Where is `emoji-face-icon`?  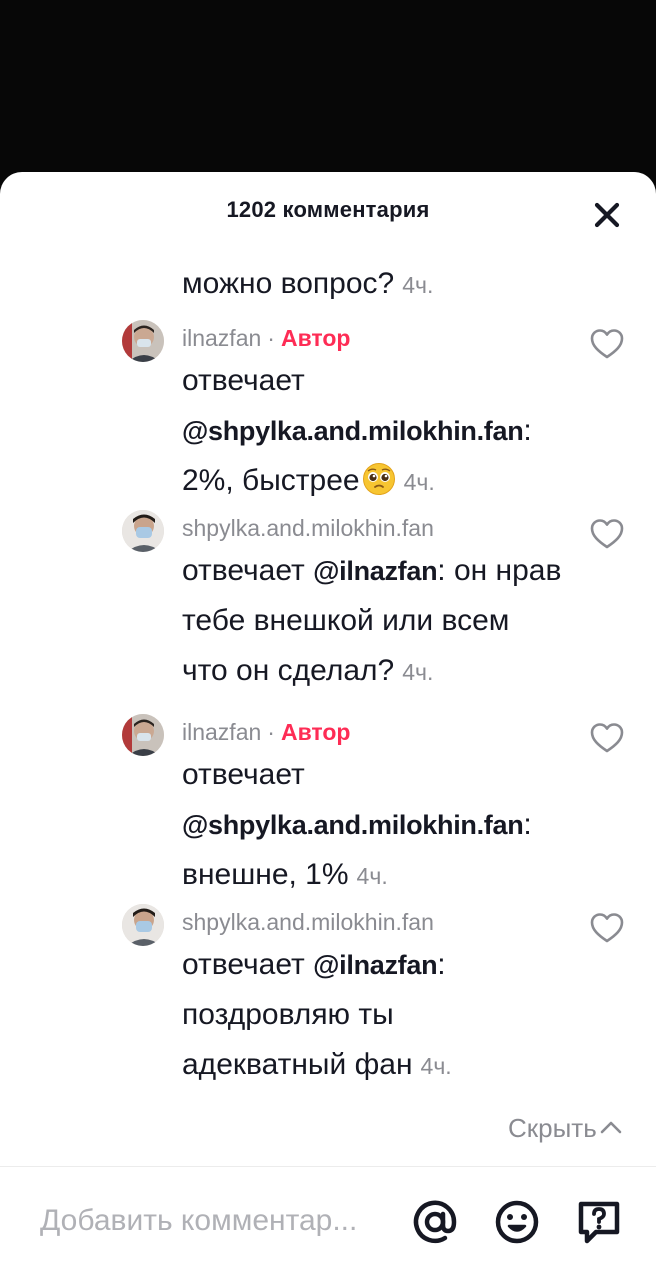 emoji-face-icon is located at coordinates (517, 1222).